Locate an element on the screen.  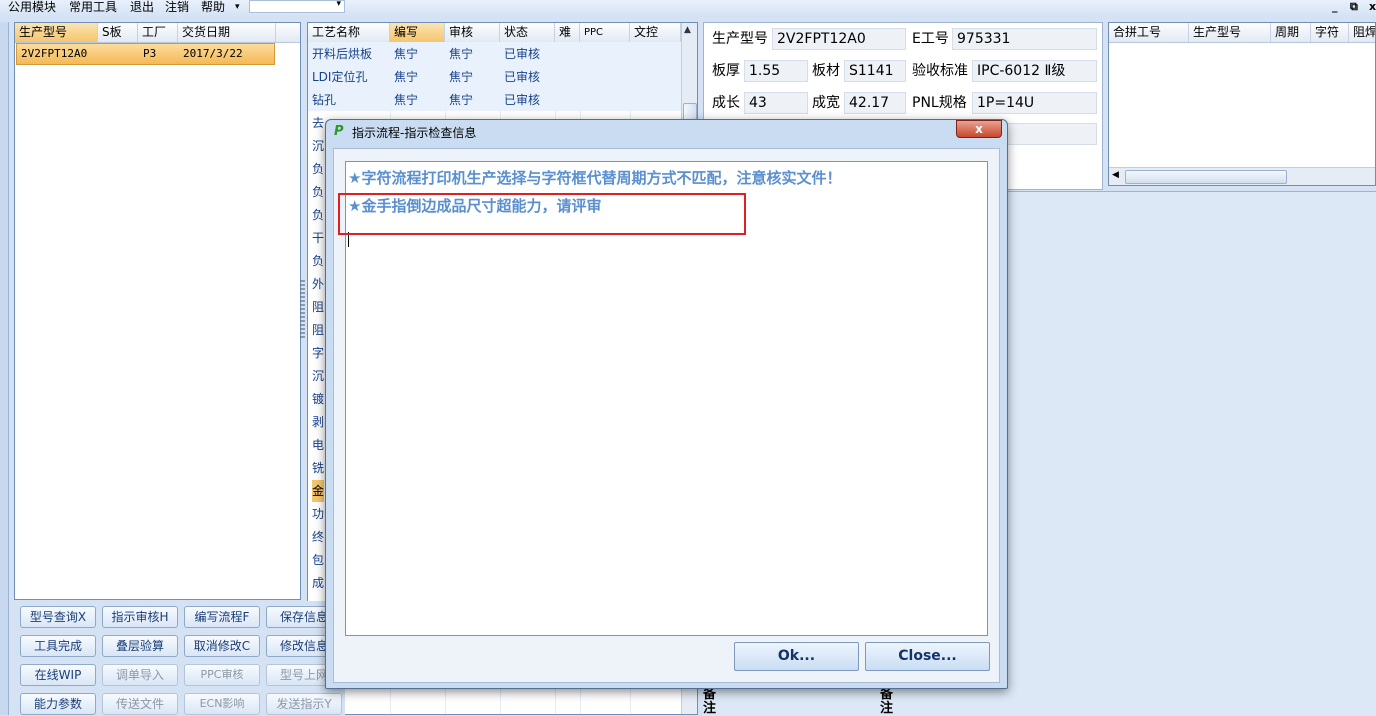
thickness-label: 板厚 is located at coordinates (726, 71).